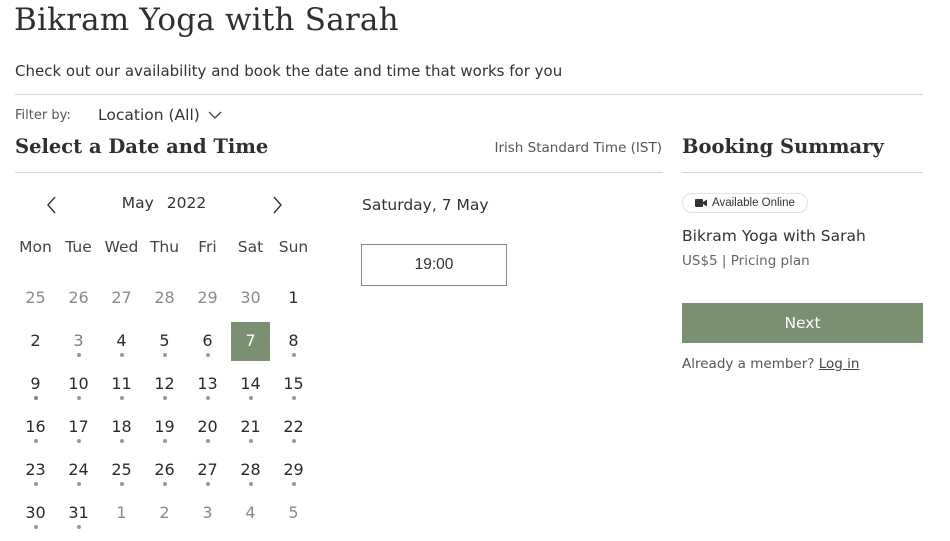  I want to click on next-button: Next, so click(802, 323).